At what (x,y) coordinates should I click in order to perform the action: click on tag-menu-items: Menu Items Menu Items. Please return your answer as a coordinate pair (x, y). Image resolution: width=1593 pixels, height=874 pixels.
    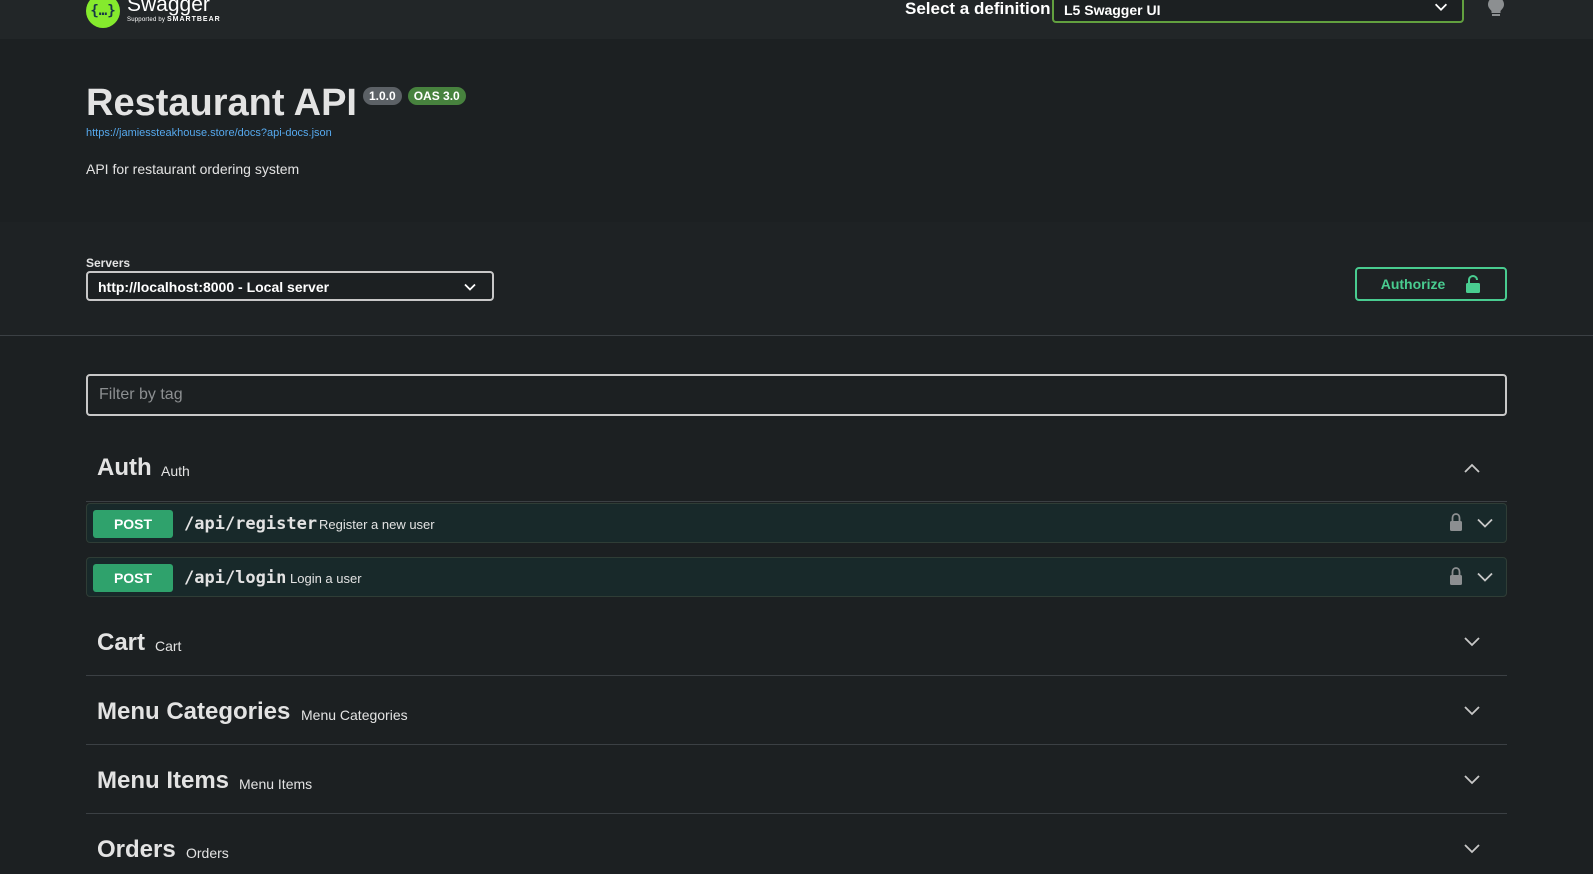
    Looking at the image, I should click on (796, 779).